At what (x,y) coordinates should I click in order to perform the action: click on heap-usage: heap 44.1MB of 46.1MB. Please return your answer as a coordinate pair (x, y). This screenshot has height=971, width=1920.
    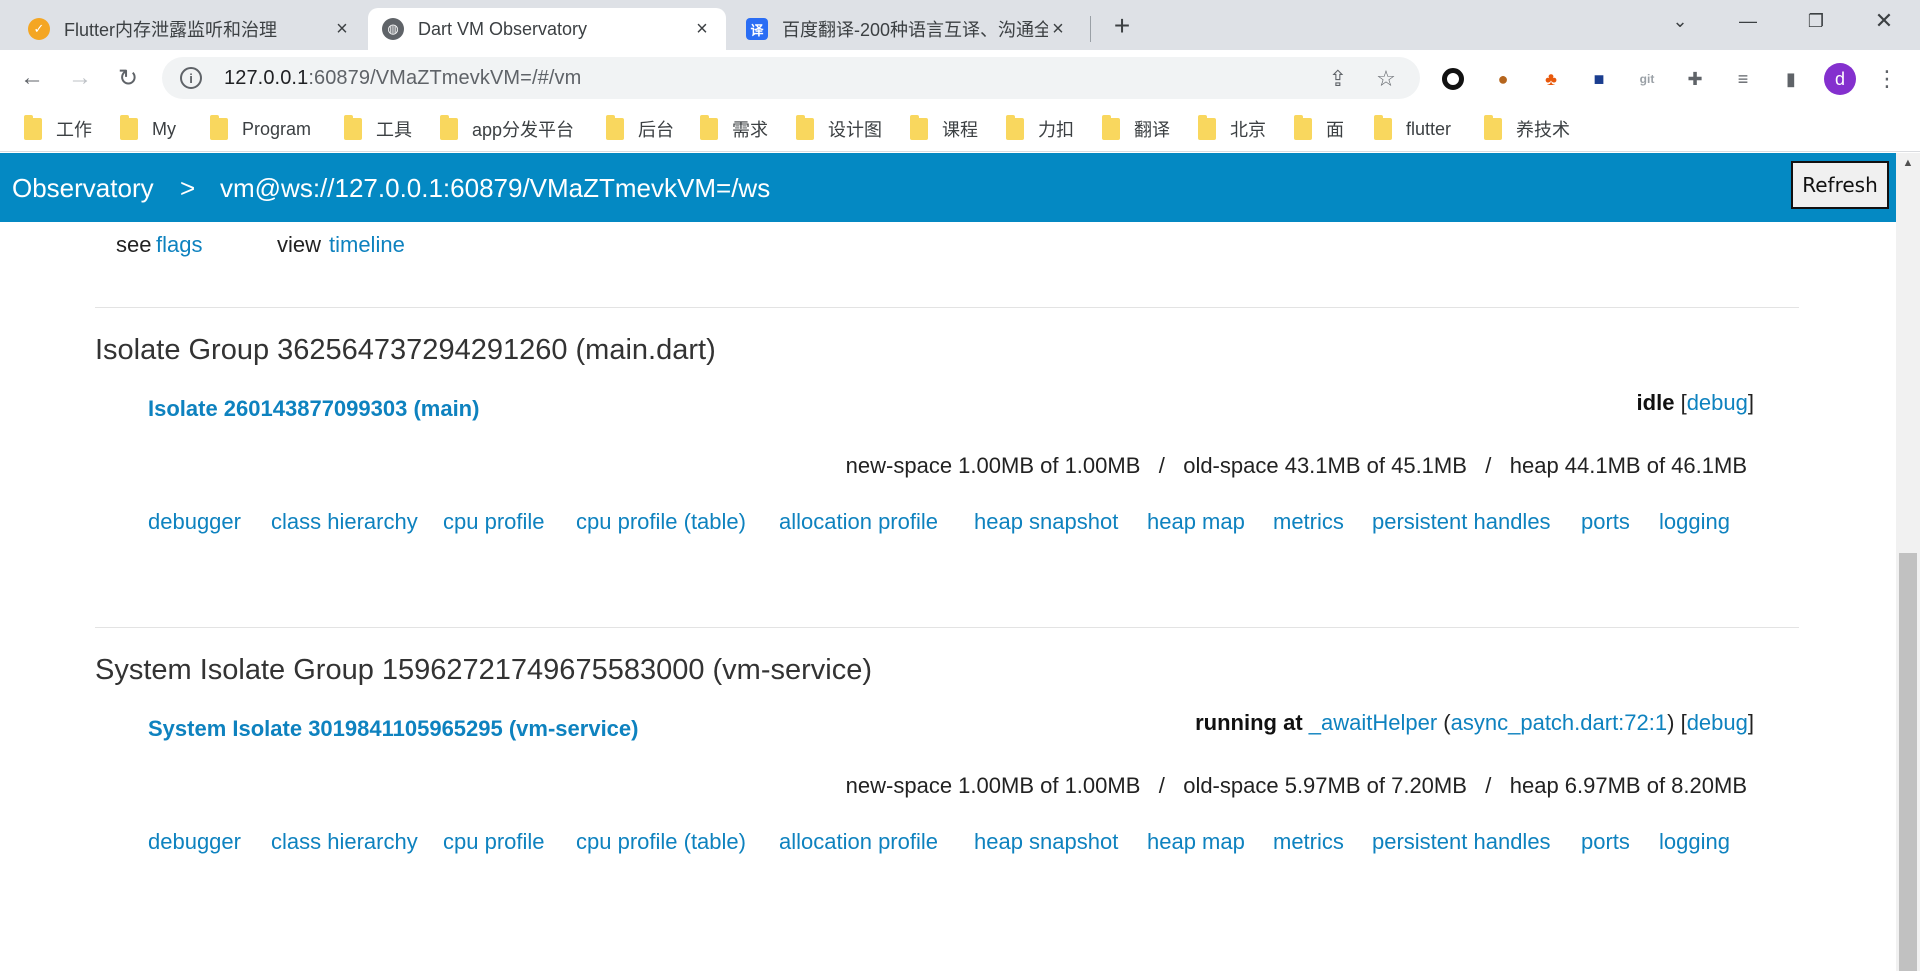
    Looking at the image, I should click on (1628, 465).